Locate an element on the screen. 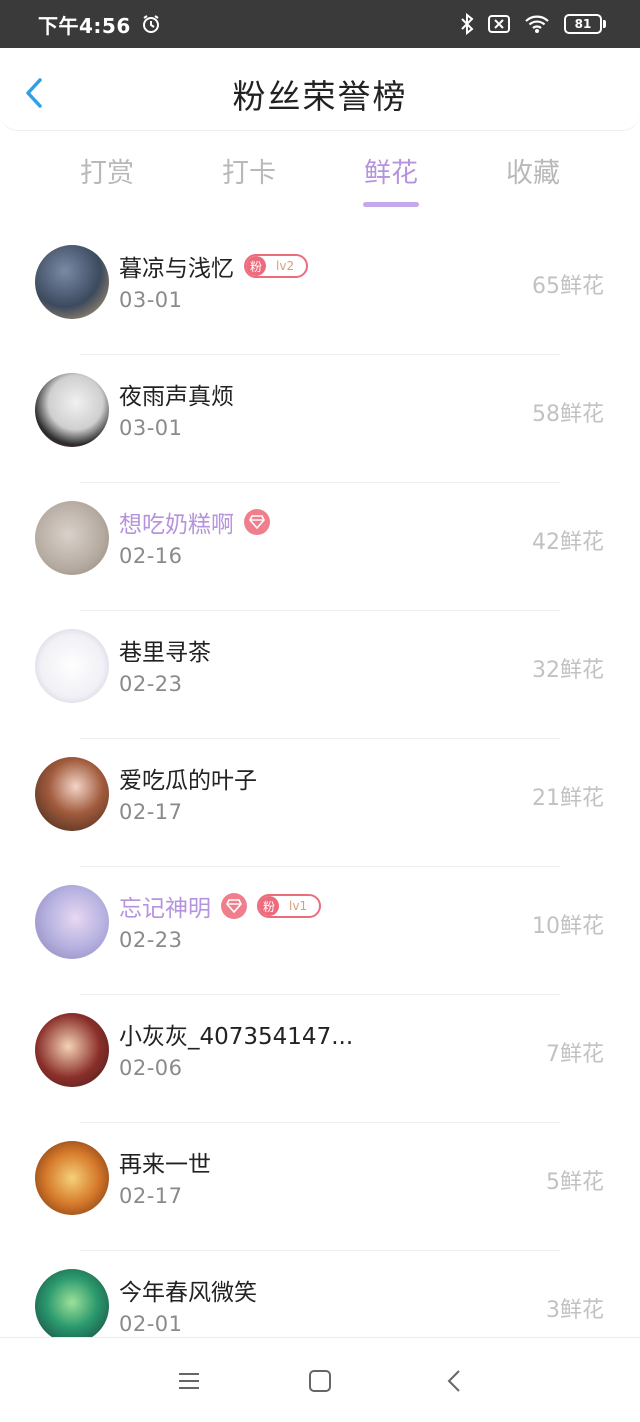 The width and height of the screenshot is (640, 1422). name-line: 爱吃瓜的叶子 is located at coordinates (188, 778).